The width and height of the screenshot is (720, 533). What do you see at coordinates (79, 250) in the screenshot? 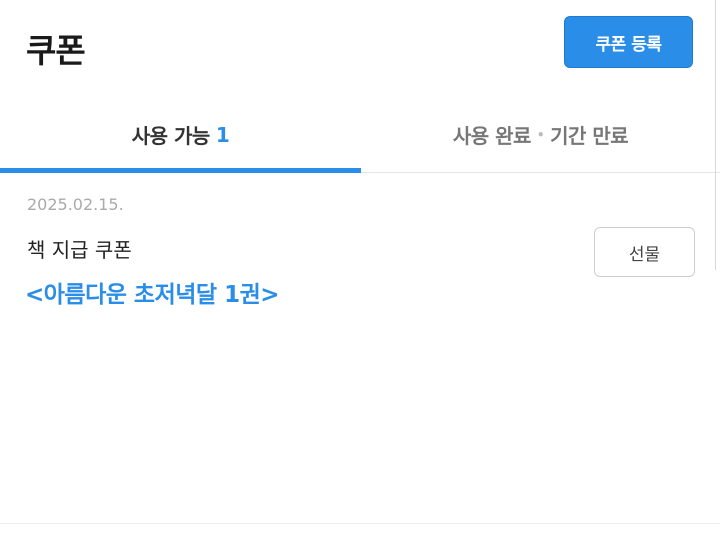
I see `coupon-type: 책 지급 쿠폰` at bounding box center [79, 250].